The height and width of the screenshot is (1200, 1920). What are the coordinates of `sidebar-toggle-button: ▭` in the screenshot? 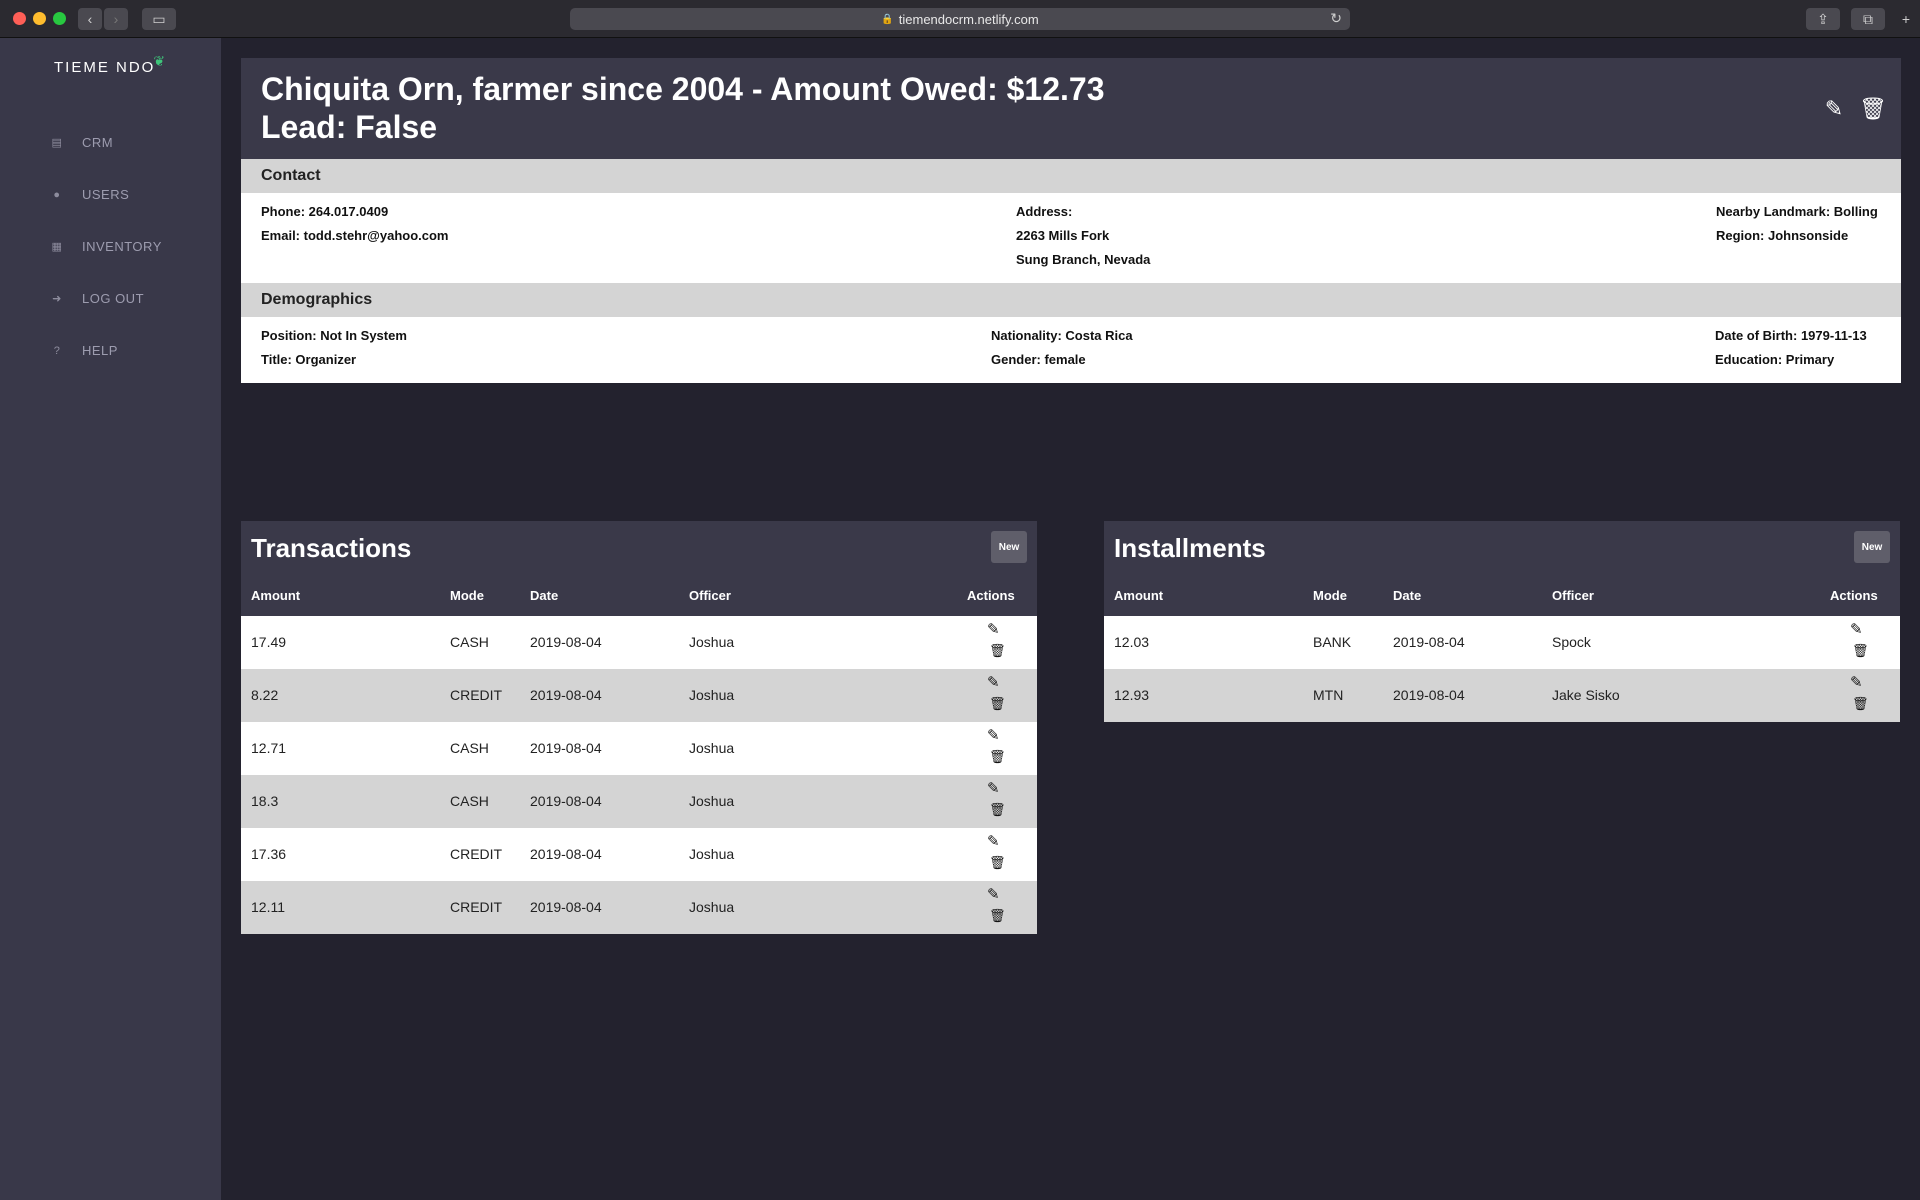 It's located at (159, 19).